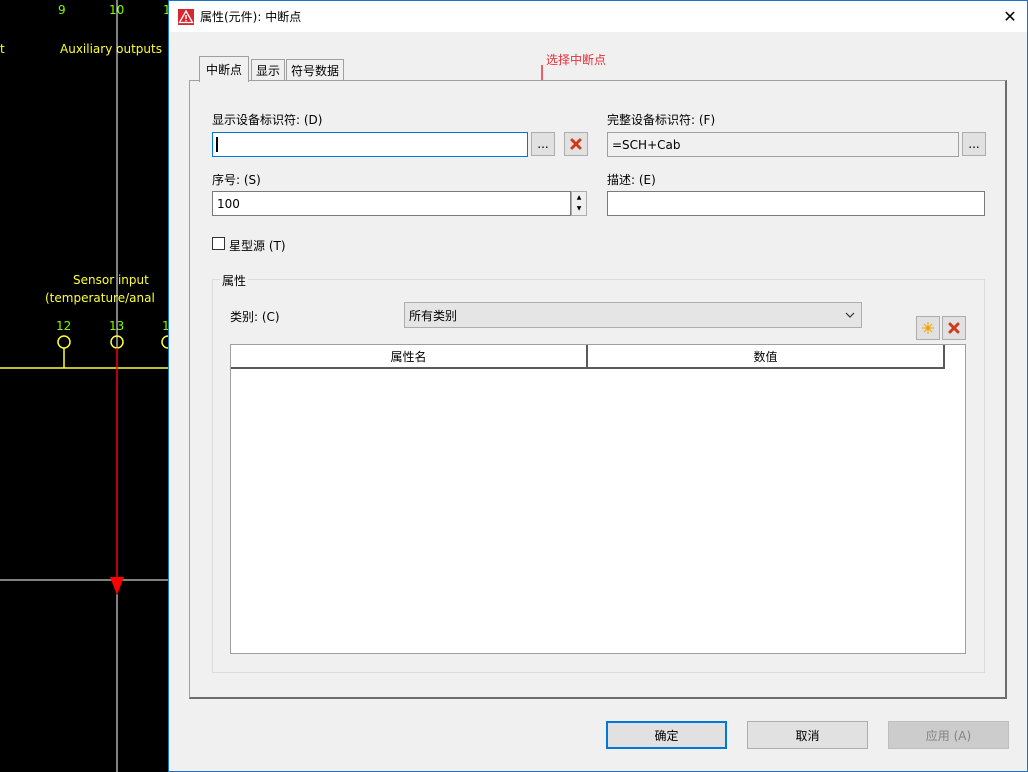 The width and height of the screenshot is (1028, 772). I want to click on sequence-spinner: ▲ ▼, so click(579, 203).